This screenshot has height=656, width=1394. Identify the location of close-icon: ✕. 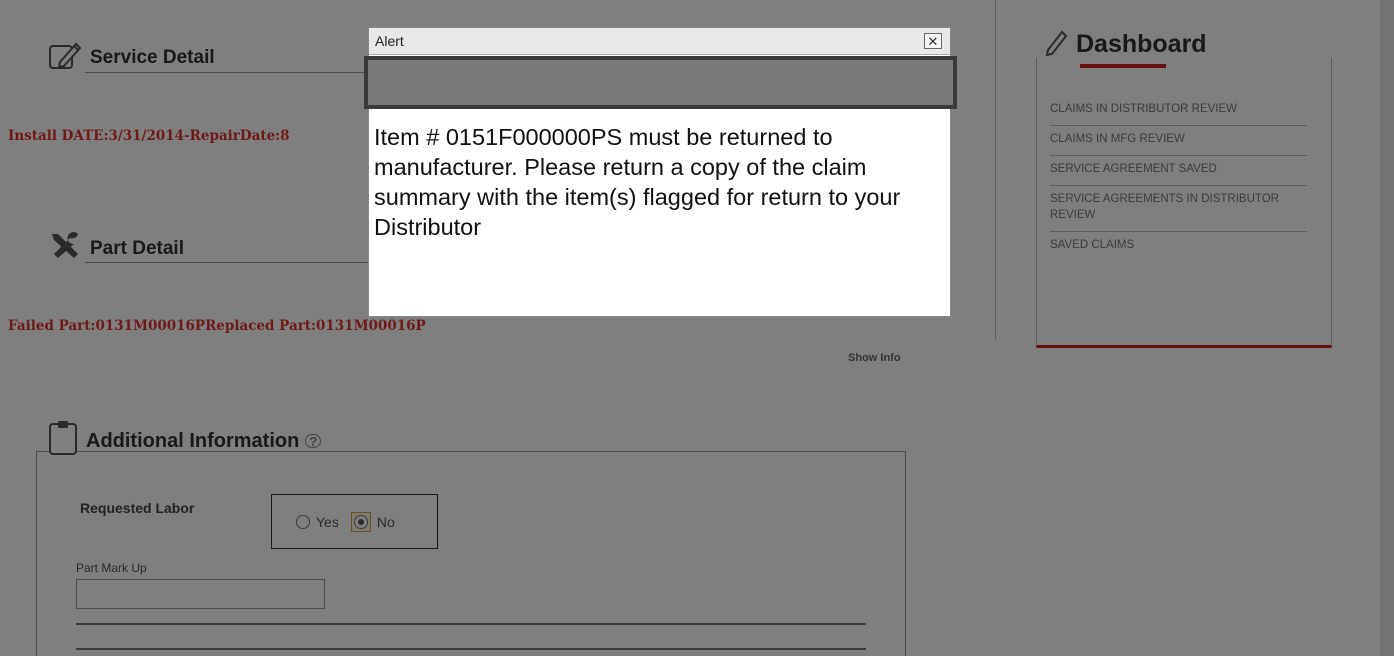
(933, 41).